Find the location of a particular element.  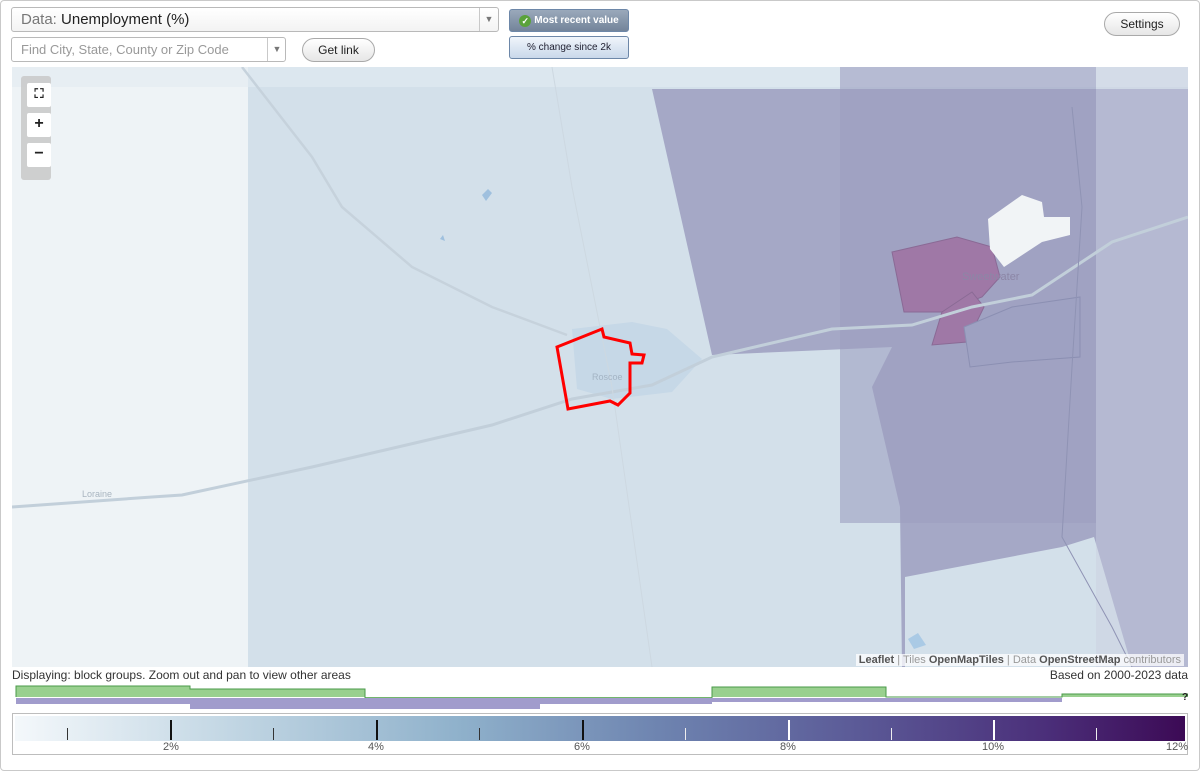

place-label-sweetwater: Sweetwater is located at coordinates (991, 277).